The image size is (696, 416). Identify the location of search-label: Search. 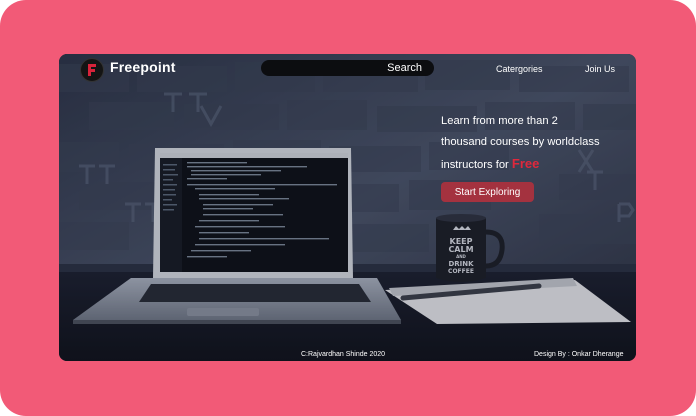
(404, 68).